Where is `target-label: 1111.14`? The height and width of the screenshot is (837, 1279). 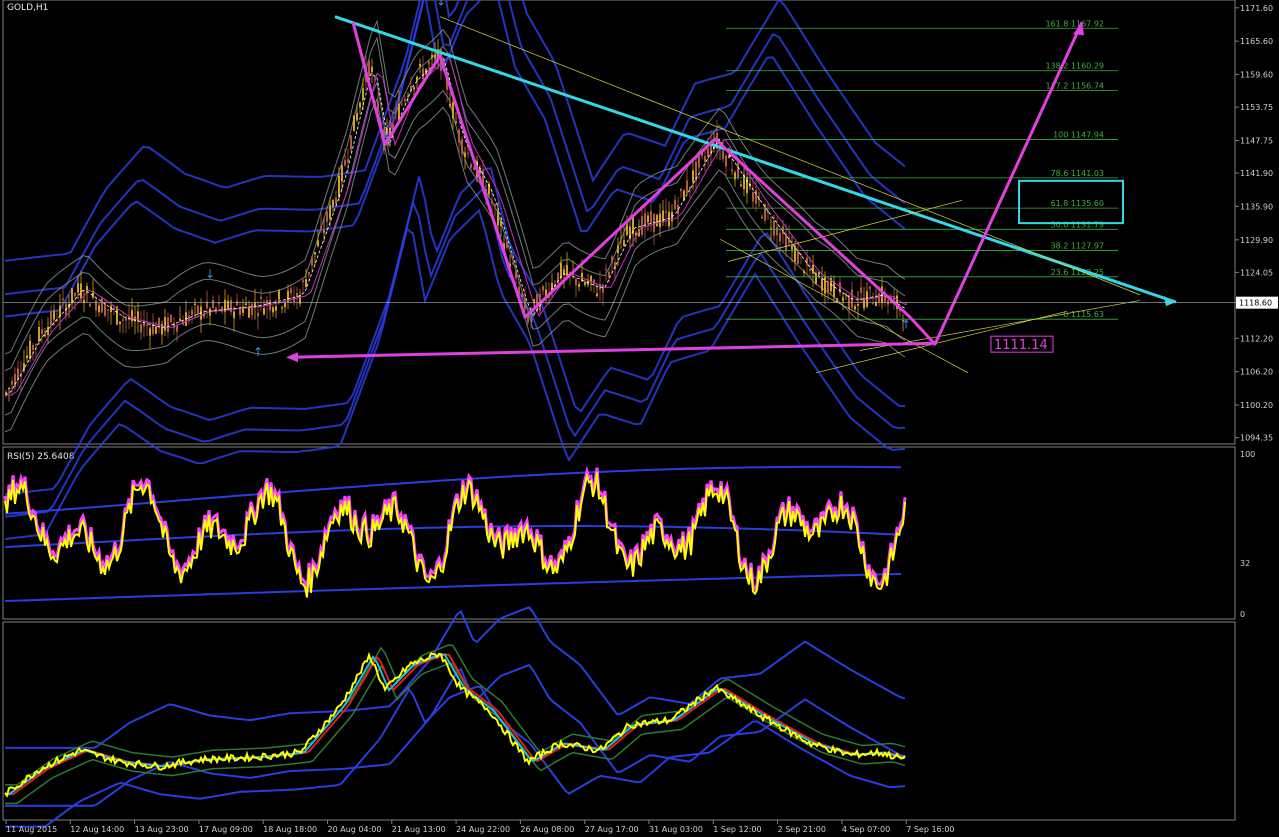
target-label: 1111.14 is located at coordinates (1021, 345).